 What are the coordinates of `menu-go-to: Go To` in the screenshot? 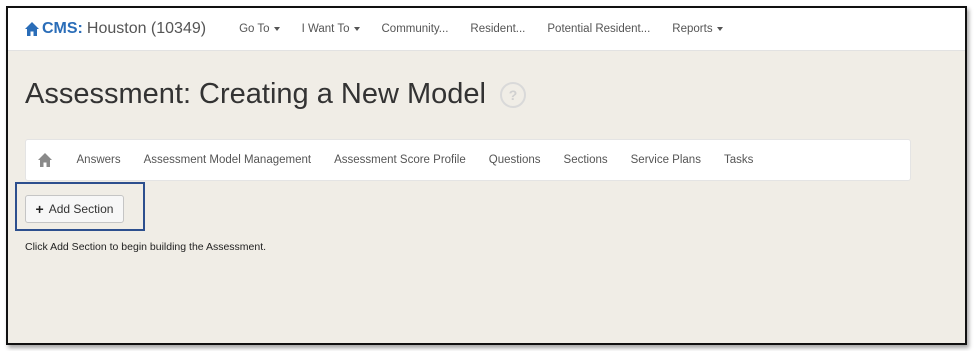 It's located at (259, 29).